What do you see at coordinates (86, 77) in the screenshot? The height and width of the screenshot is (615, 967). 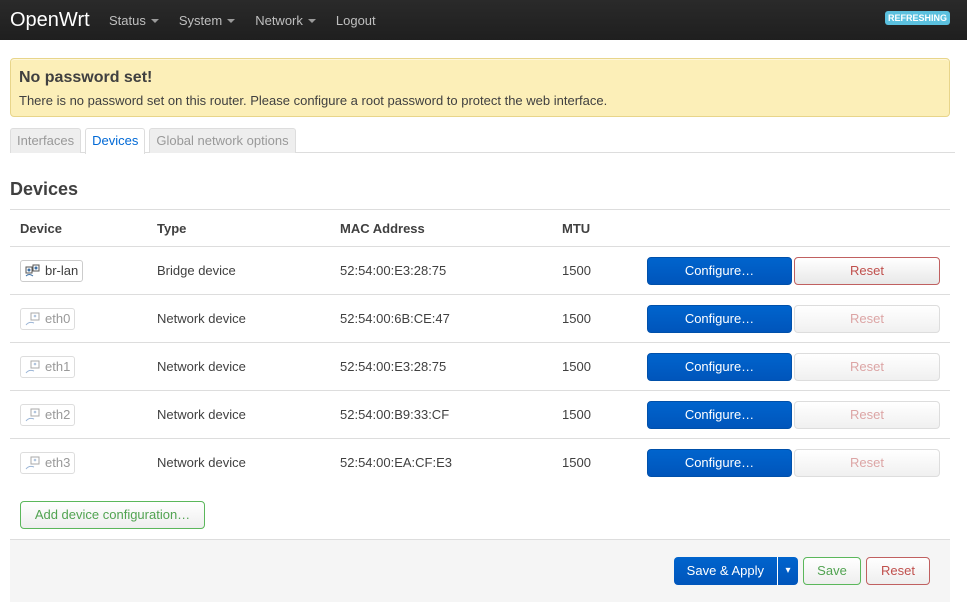 I see `alert-title: No password set!` at bounding box center [86, 77].